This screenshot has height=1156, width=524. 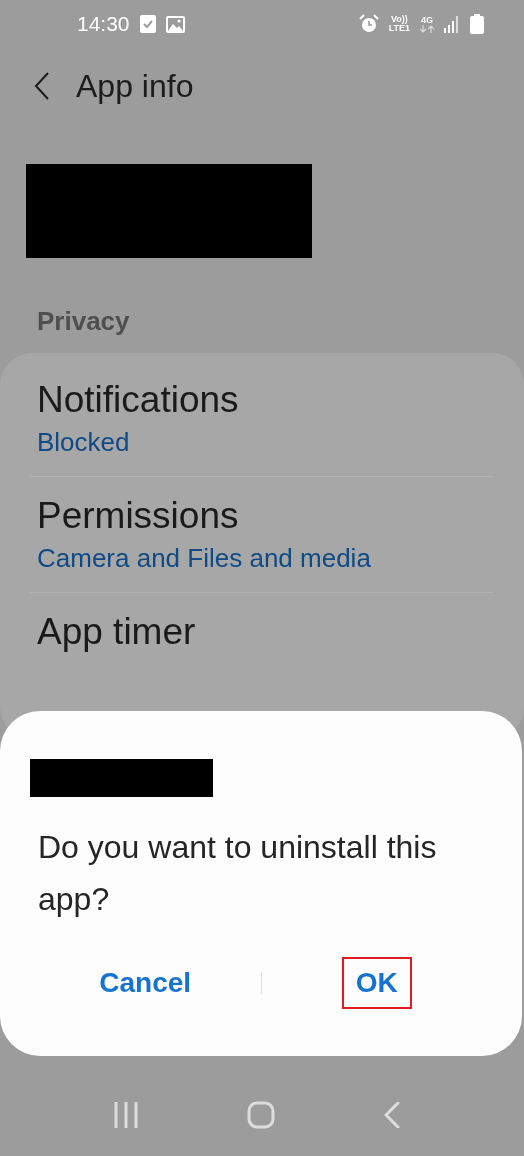 I want to click on setting-title: App timer, so click(x=262, y=632).